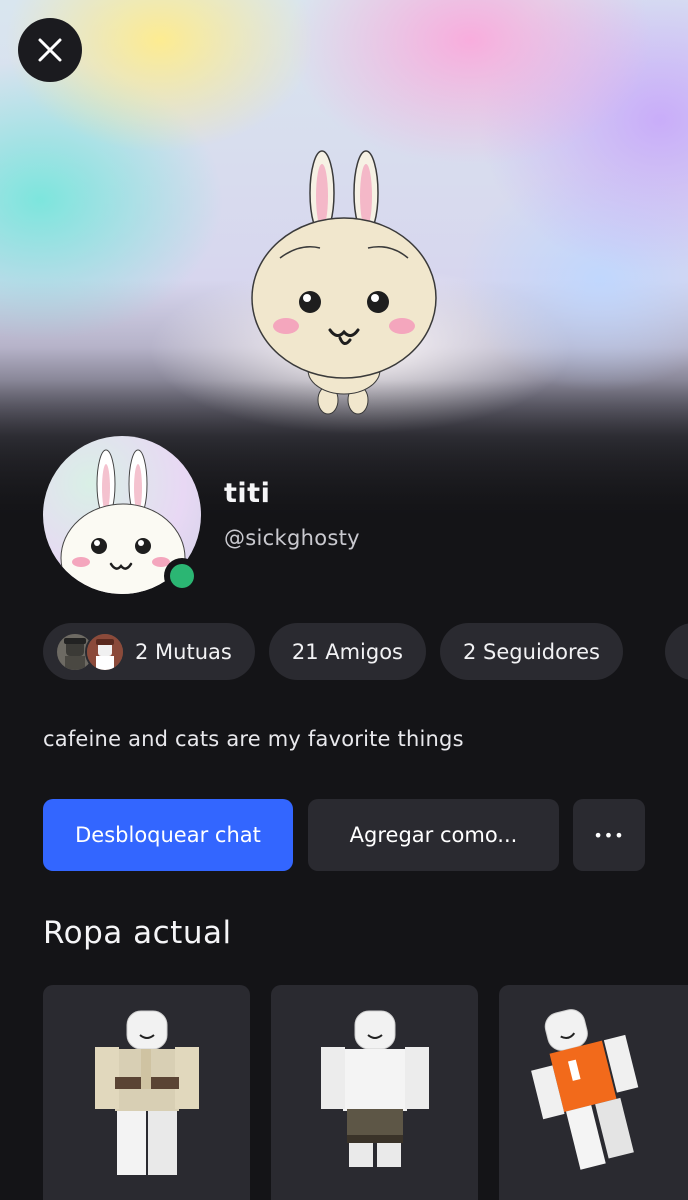  I want to click on followers-chip: 2 Seguidores, so click(531, 651).